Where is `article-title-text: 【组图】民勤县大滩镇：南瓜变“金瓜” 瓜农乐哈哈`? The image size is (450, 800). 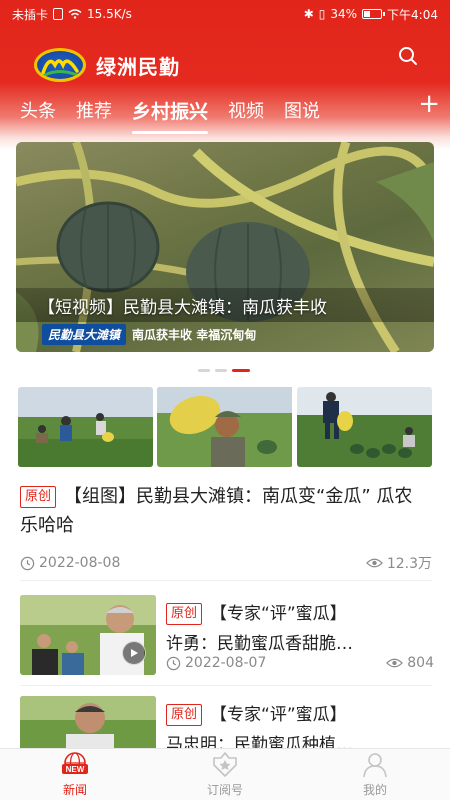 article-title-text: 【组图】民勤县大滩镇：南瓜变“金瓜” 瓜农乐哈哈 is located at coordinates (216, 511).